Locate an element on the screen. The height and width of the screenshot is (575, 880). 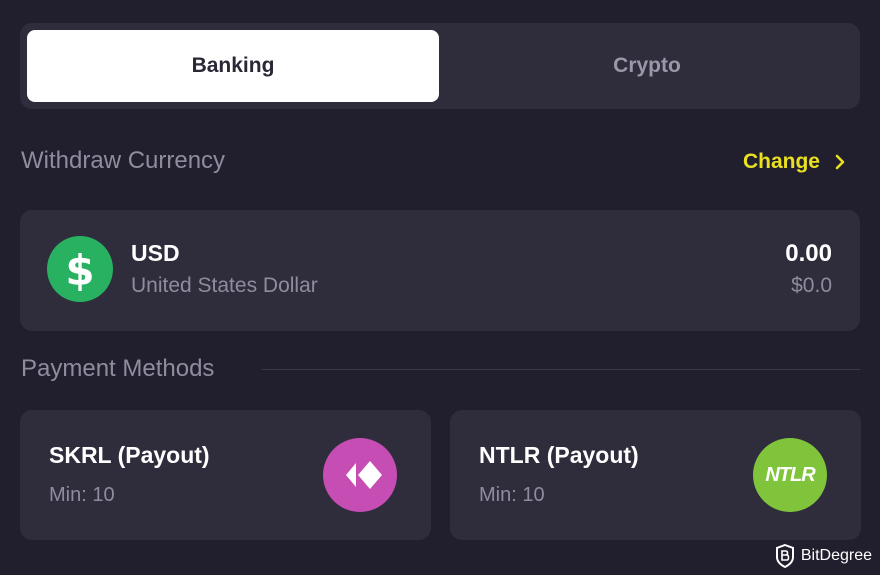
method-name: SKRL (Payout) is located at coordinates (129, 455).